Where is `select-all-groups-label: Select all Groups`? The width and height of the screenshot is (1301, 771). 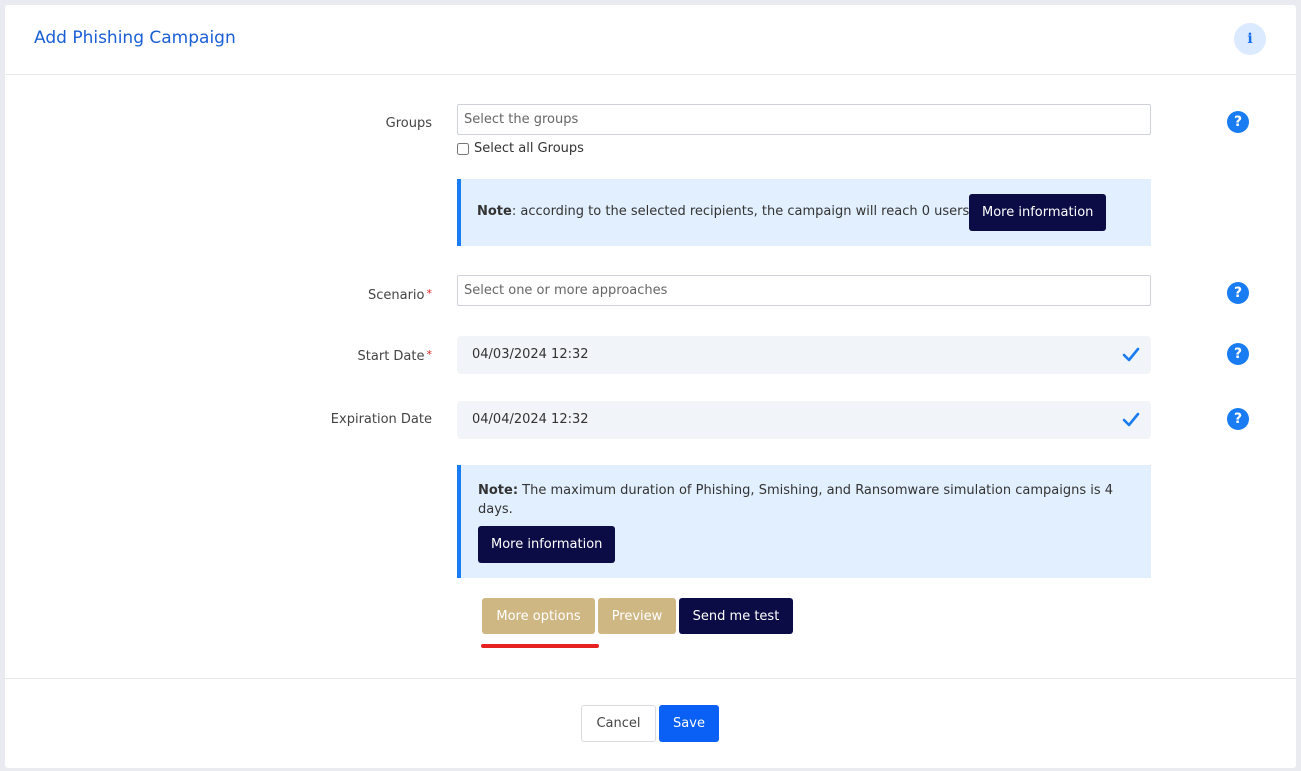 select-all-groups-label: Select all Groups is located at coordinates (529, 148).